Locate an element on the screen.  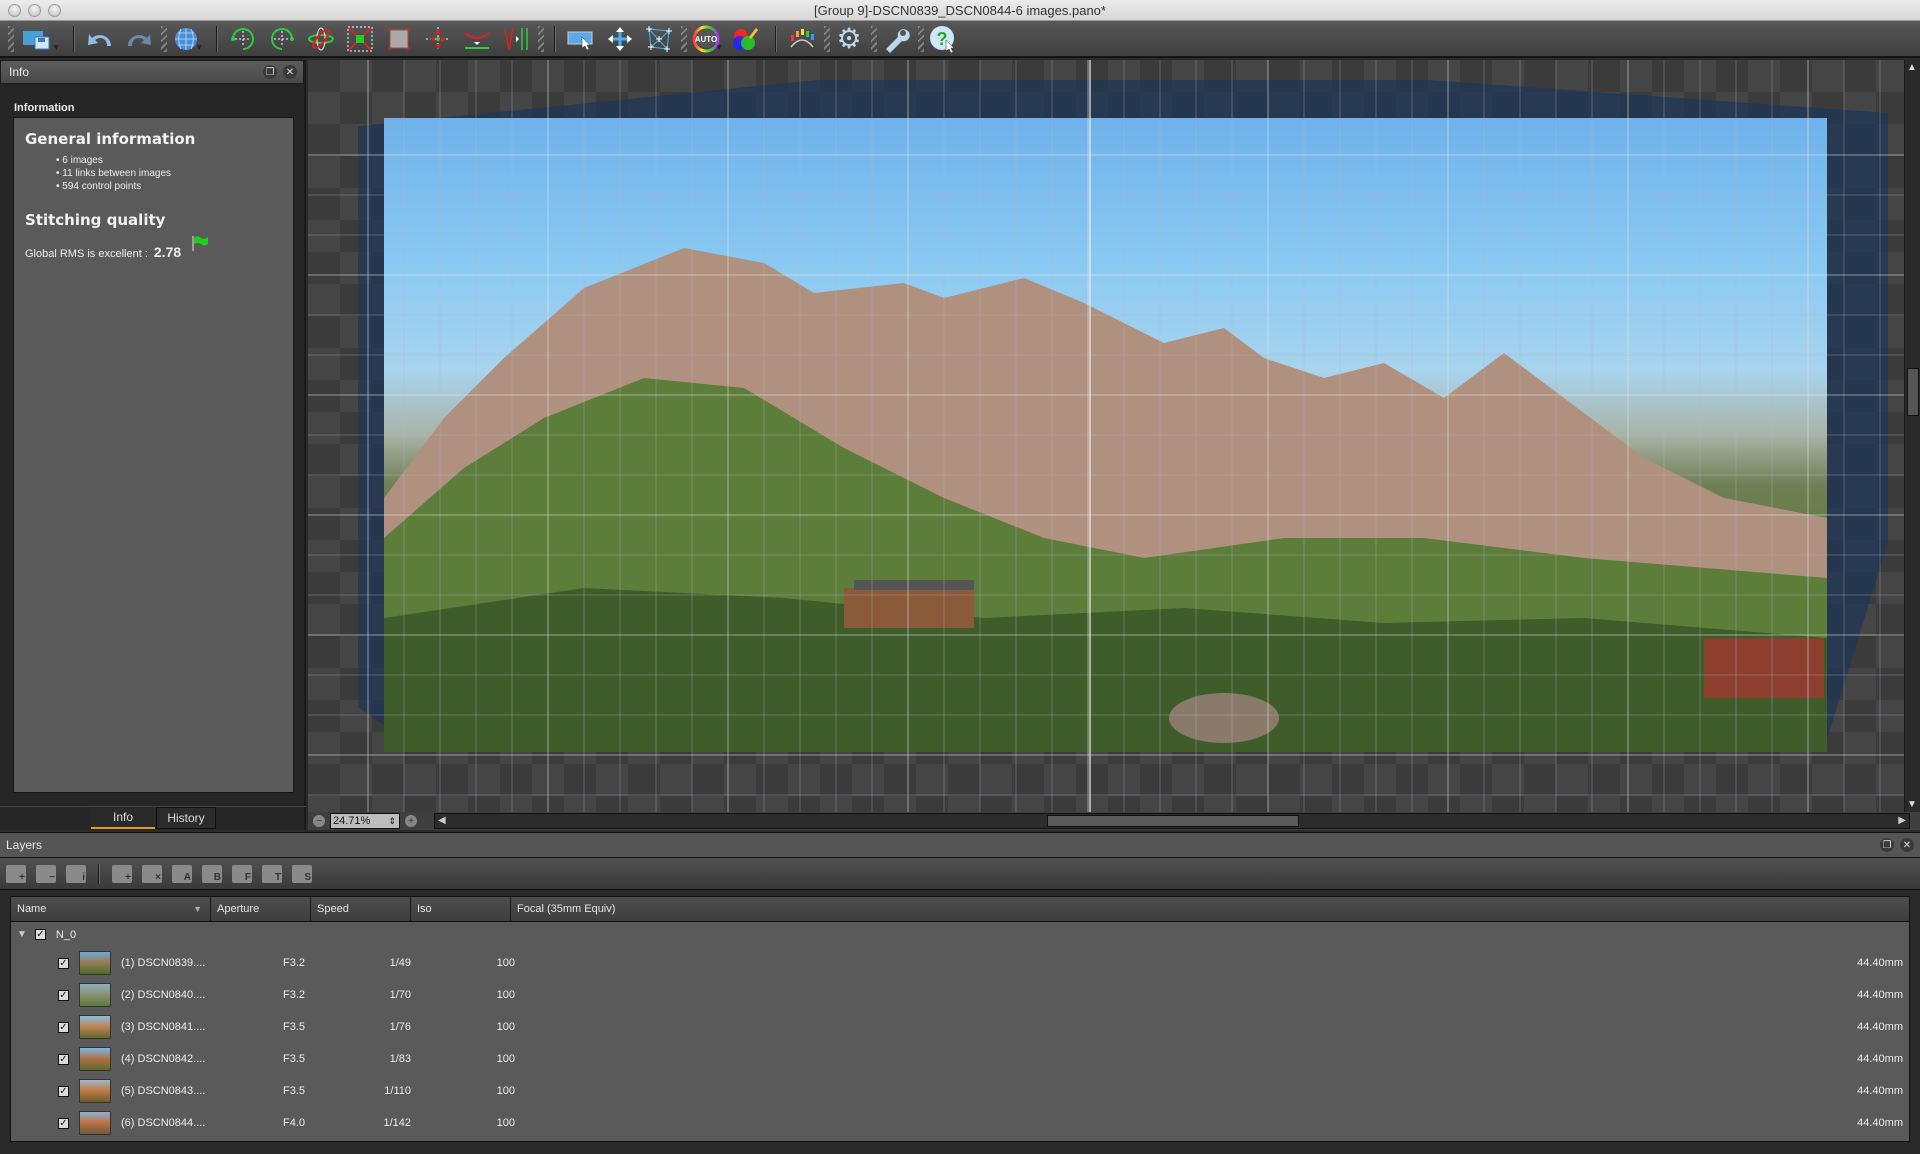
zoom-in-button: + is located at coordinates (411, 821).